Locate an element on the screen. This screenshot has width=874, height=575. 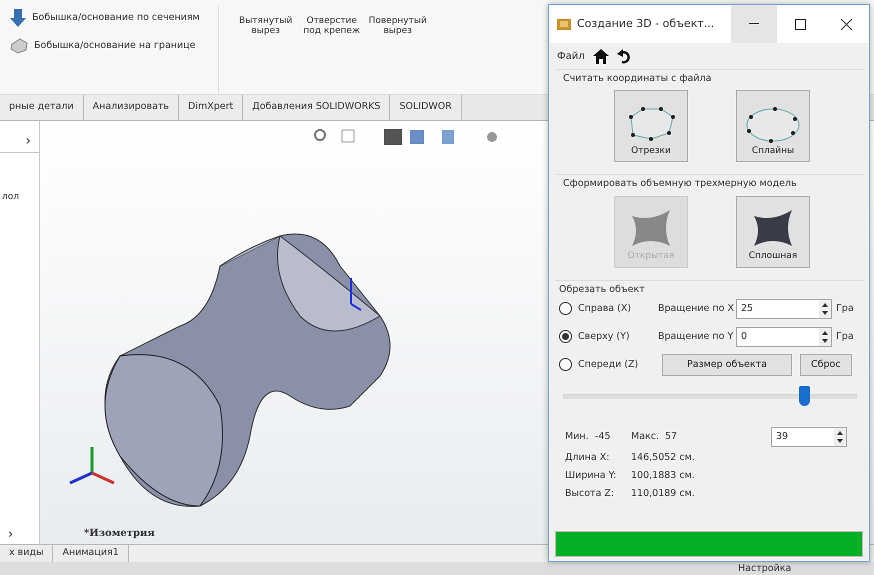
maximize-icon is located at coordinates (800, 24).